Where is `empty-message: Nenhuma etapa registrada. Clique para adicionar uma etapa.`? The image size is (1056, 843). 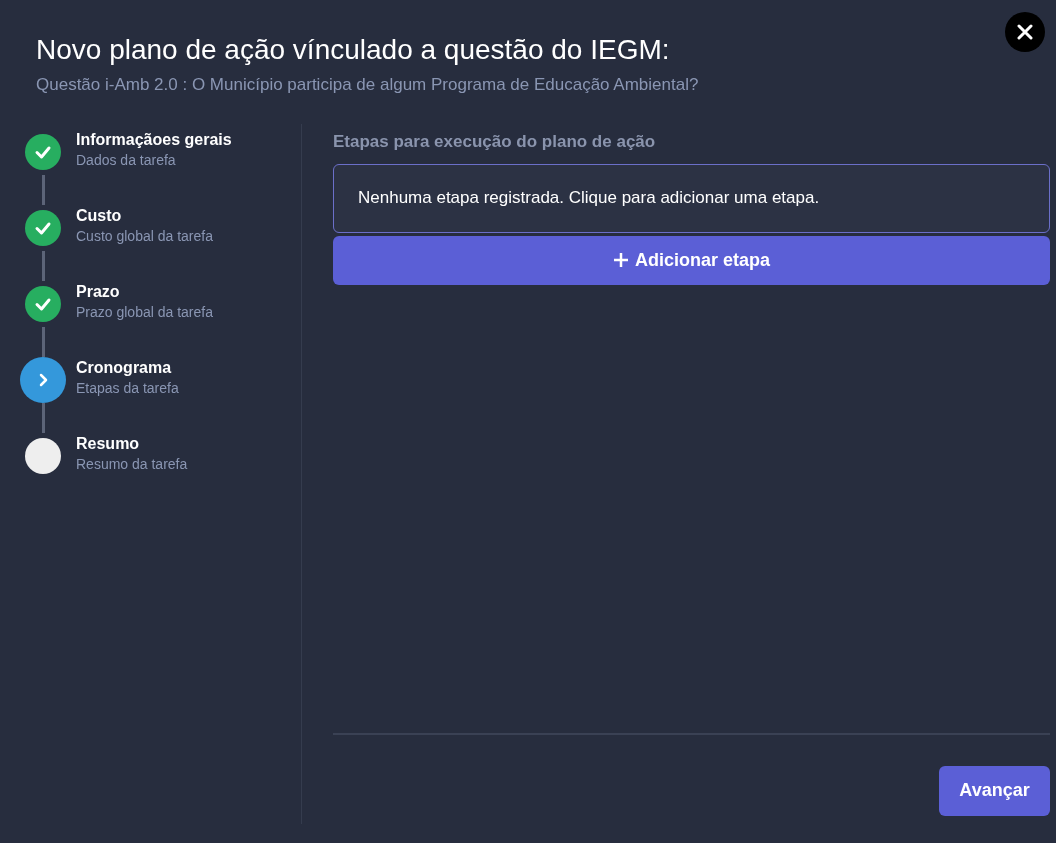 empty-message: Nenhuma etapa registrada. Clique para adicionar uma etapa. is located at coordinates (691, 198).